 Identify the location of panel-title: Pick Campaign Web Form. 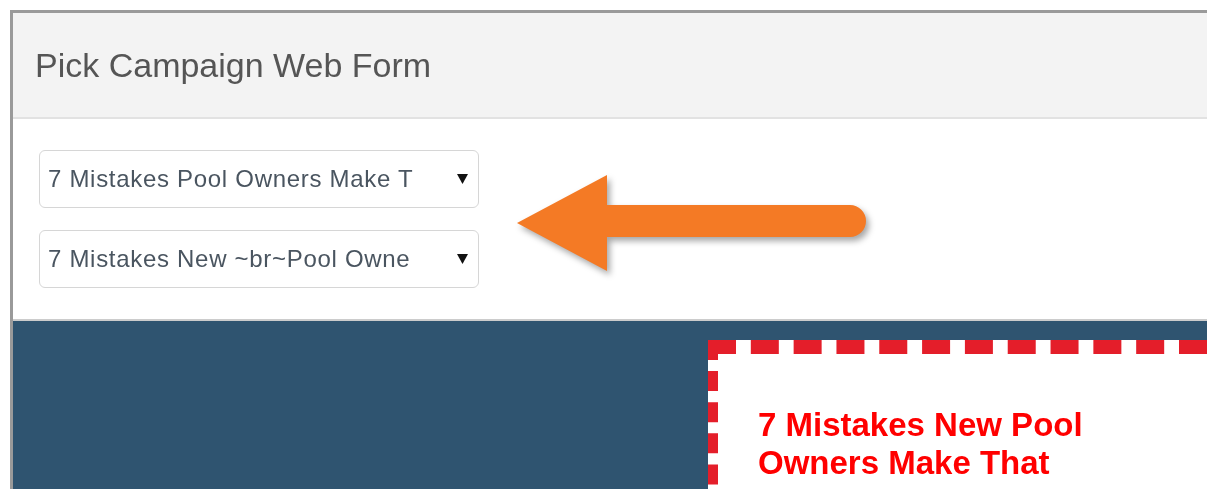
(233, 65).